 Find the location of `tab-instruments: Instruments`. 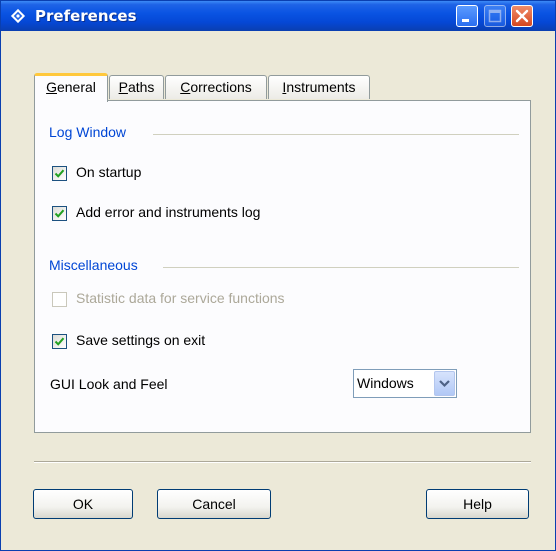

tab-instruments: Instruments is located at coordinates (319, 87).